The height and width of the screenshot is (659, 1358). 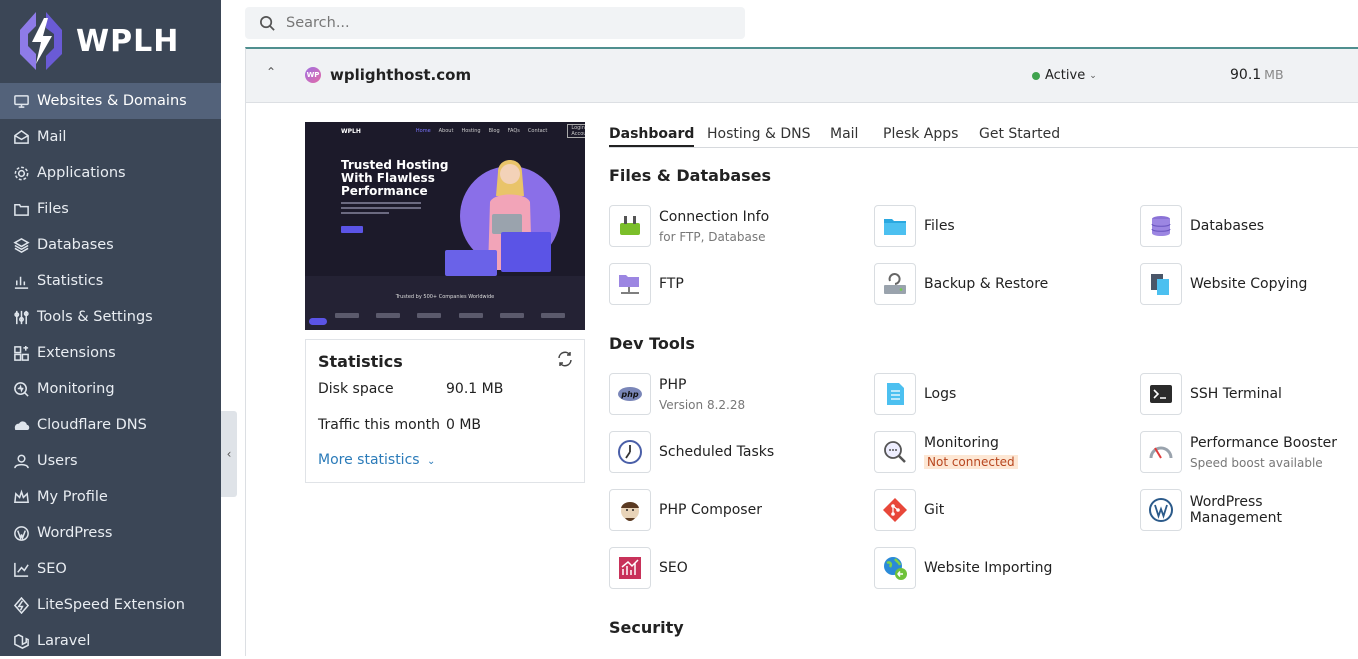 I want to click on preview-nav-item: Hosting, so click(x=471, y=131).